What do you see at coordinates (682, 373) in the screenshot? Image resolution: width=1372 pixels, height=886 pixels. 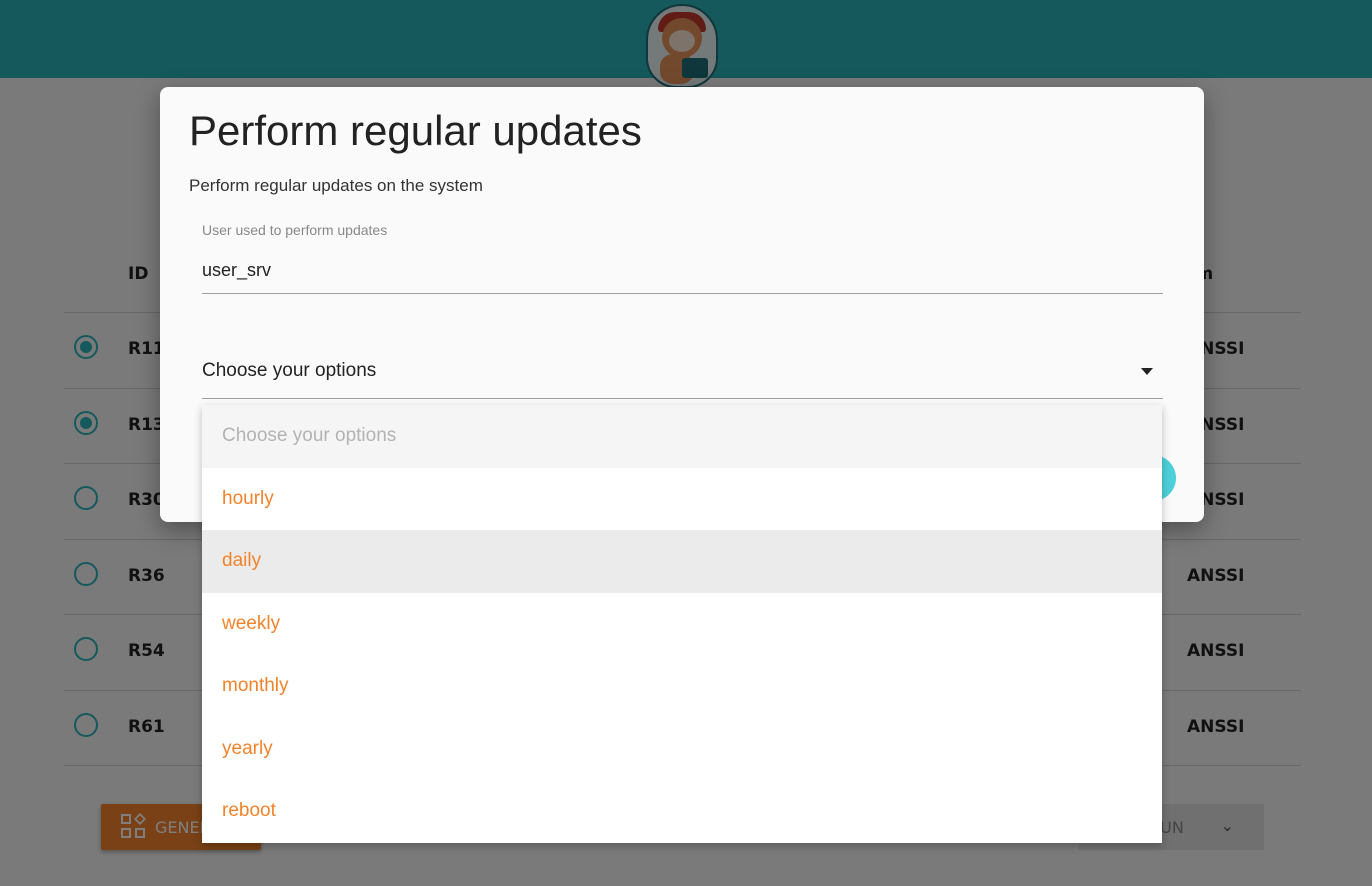 I see `options-select: Choose your options` at bounding box center [682, 373].